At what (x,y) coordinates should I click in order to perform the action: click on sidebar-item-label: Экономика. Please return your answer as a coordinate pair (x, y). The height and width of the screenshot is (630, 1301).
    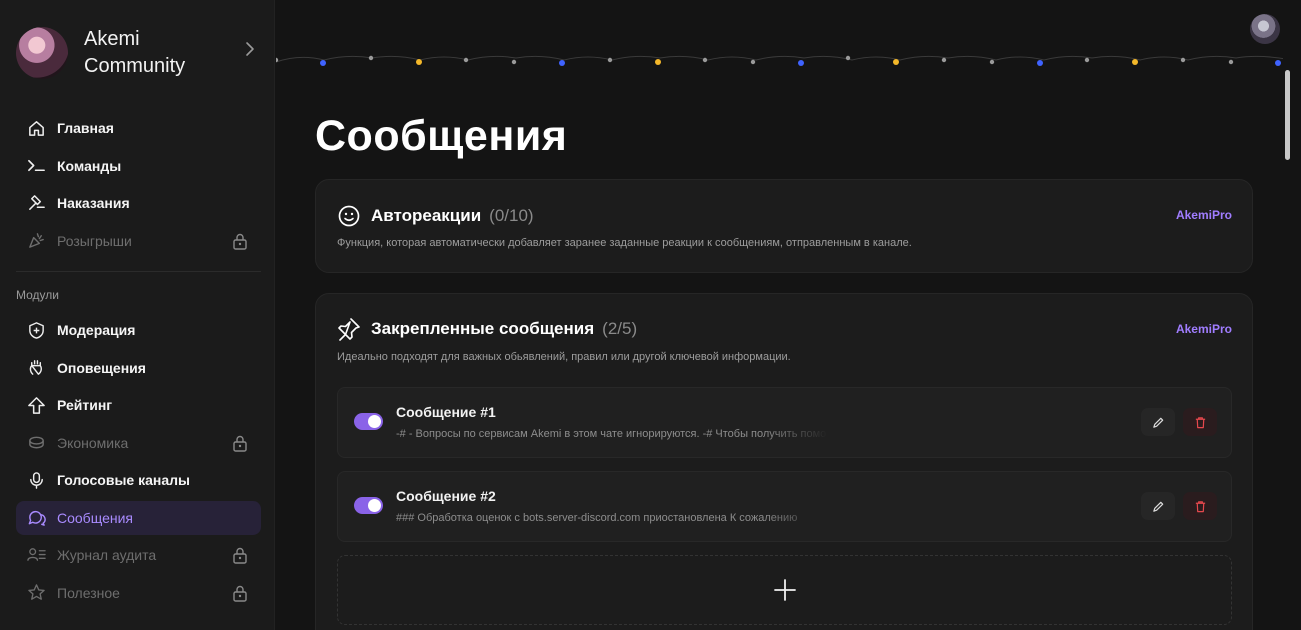
    Looking at the image, I should click on (93, 442).